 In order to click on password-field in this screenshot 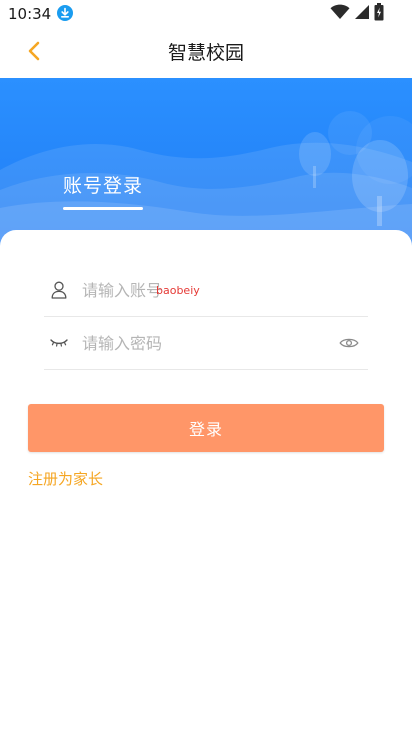, I will do `click(206, 343)`.